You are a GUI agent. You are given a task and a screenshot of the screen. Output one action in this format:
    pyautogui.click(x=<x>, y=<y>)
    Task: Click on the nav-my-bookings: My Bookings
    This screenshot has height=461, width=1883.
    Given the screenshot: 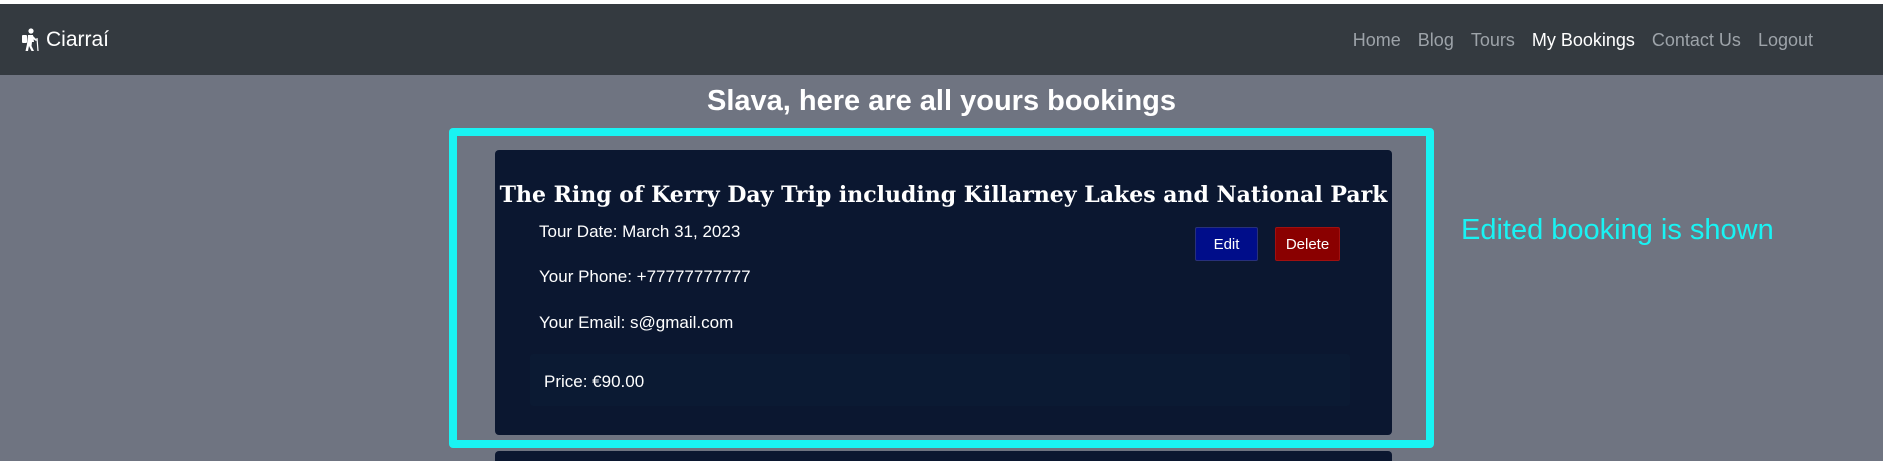 What is the action you would take?
    pyautogui.click(x=1583, y=40)
    